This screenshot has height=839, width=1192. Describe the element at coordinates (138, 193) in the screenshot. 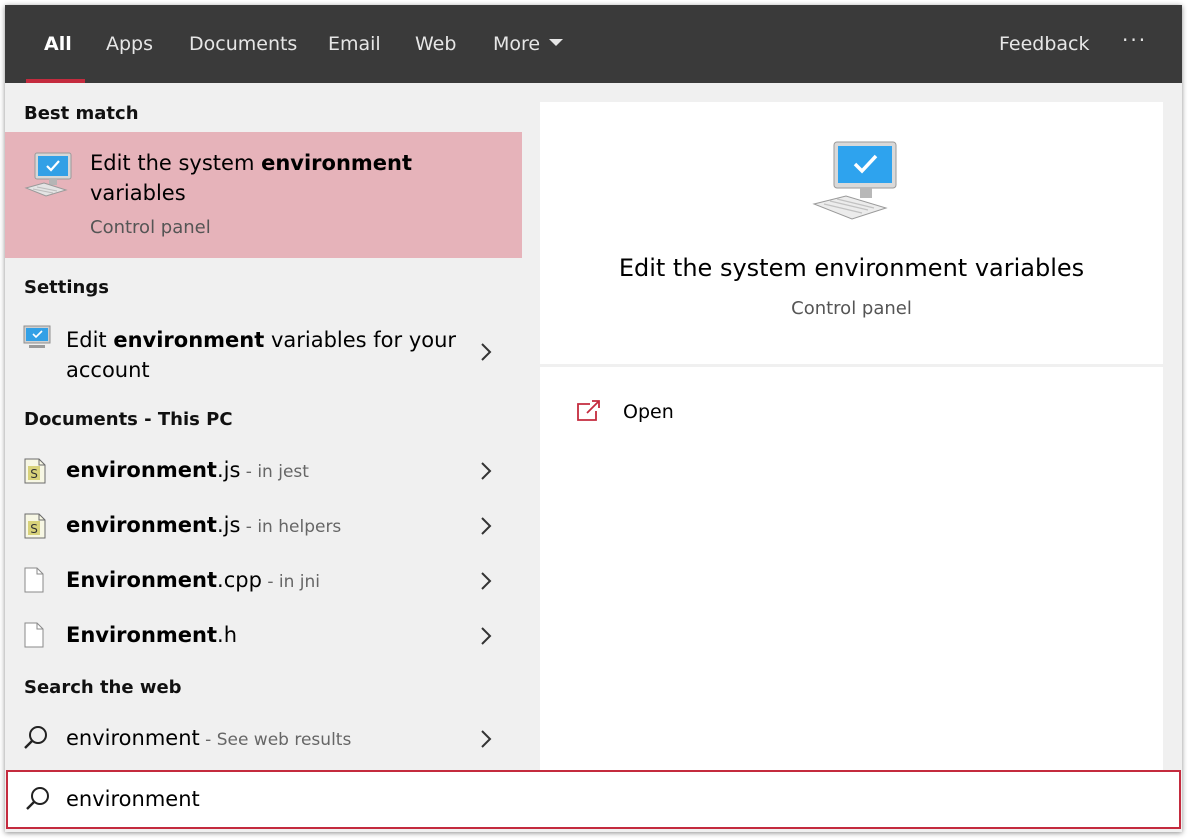

I see `best-match-title-suffix: variables` at that location.